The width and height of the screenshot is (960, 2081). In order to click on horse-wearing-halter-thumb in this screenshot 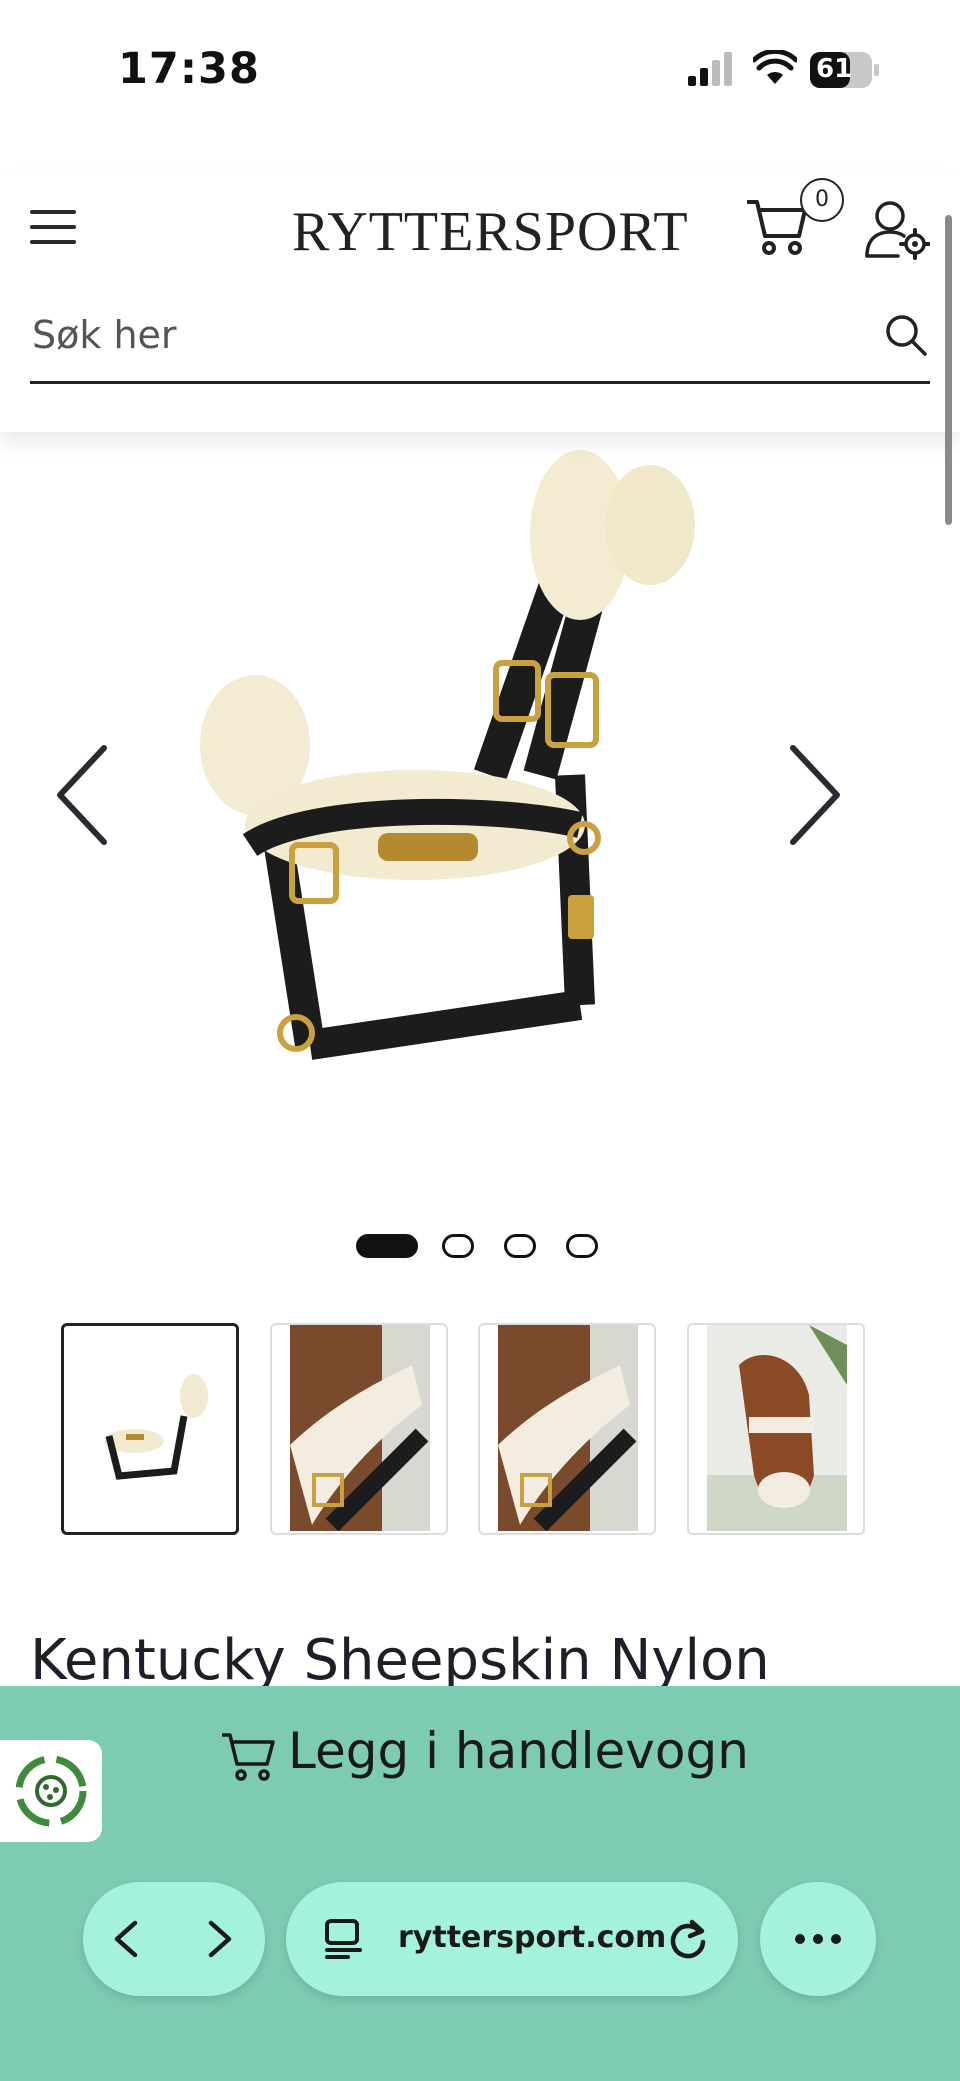, I will do `click(777, 1428)`.